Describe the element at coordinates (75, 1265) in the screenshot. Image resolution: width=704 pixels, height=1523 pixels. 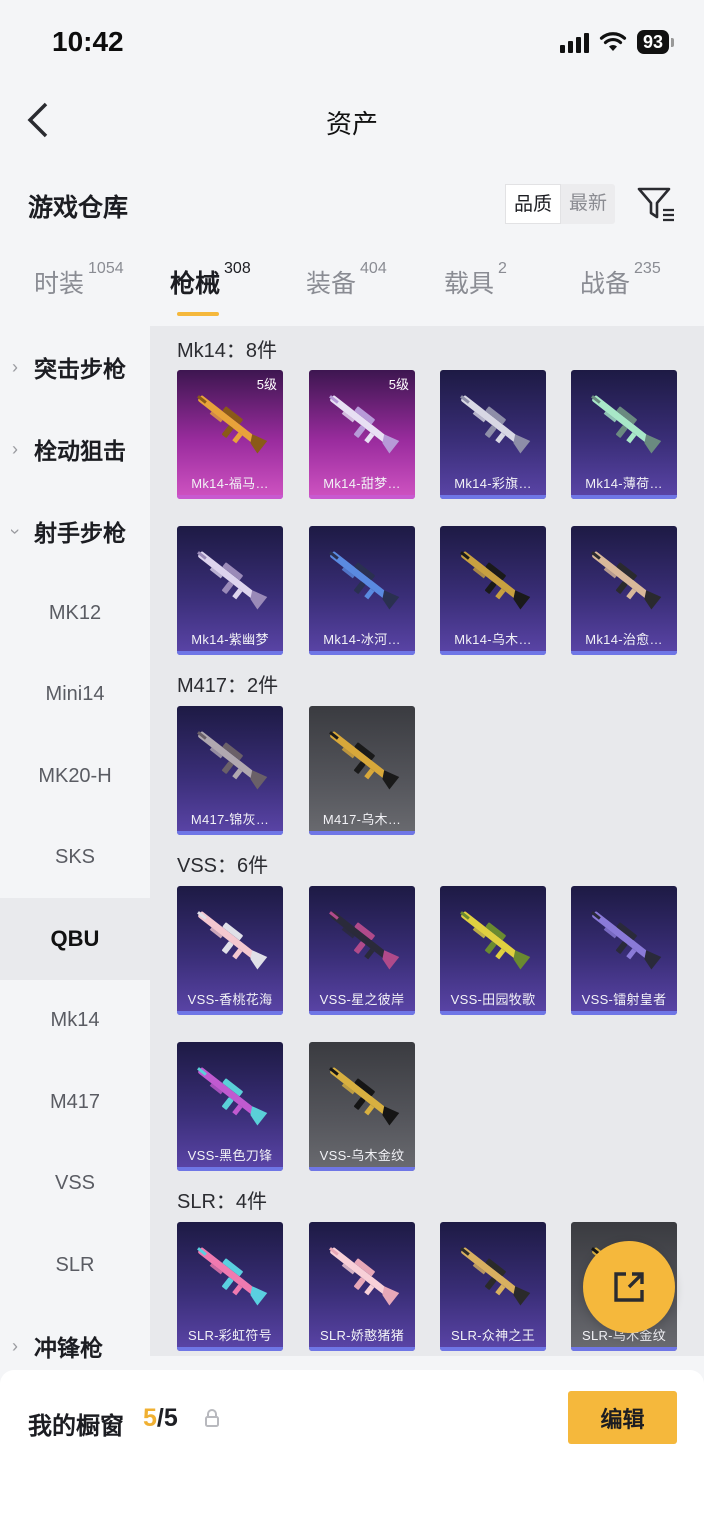
I see `sidebar-item-slr: SLR` at that location.